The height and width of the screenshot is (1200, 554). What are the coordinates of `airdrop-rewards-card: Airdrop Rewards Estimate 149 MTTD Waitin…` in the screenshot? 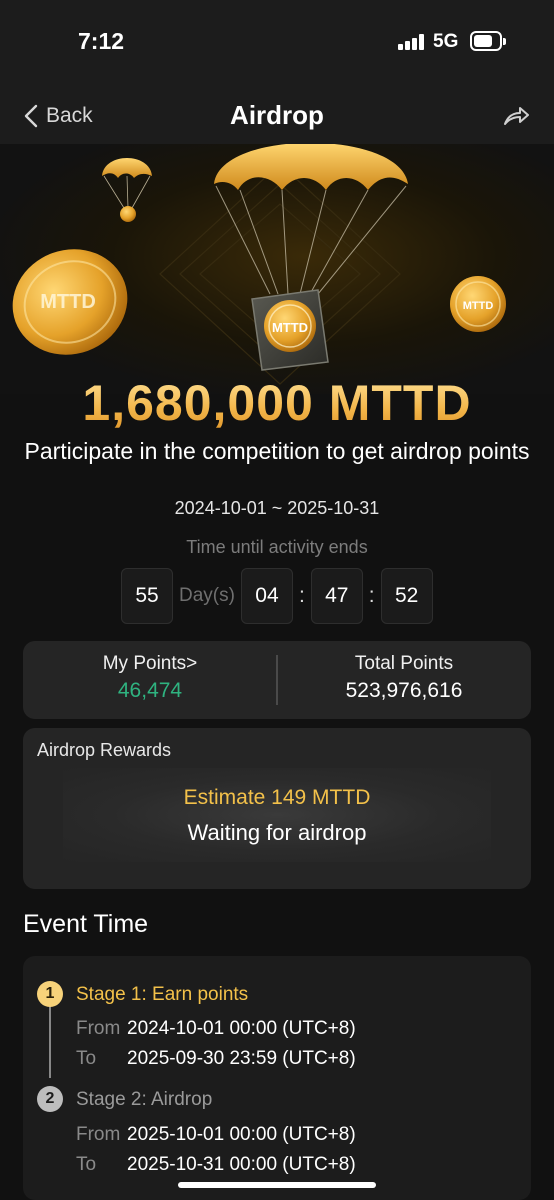 It's located at (277, 808).